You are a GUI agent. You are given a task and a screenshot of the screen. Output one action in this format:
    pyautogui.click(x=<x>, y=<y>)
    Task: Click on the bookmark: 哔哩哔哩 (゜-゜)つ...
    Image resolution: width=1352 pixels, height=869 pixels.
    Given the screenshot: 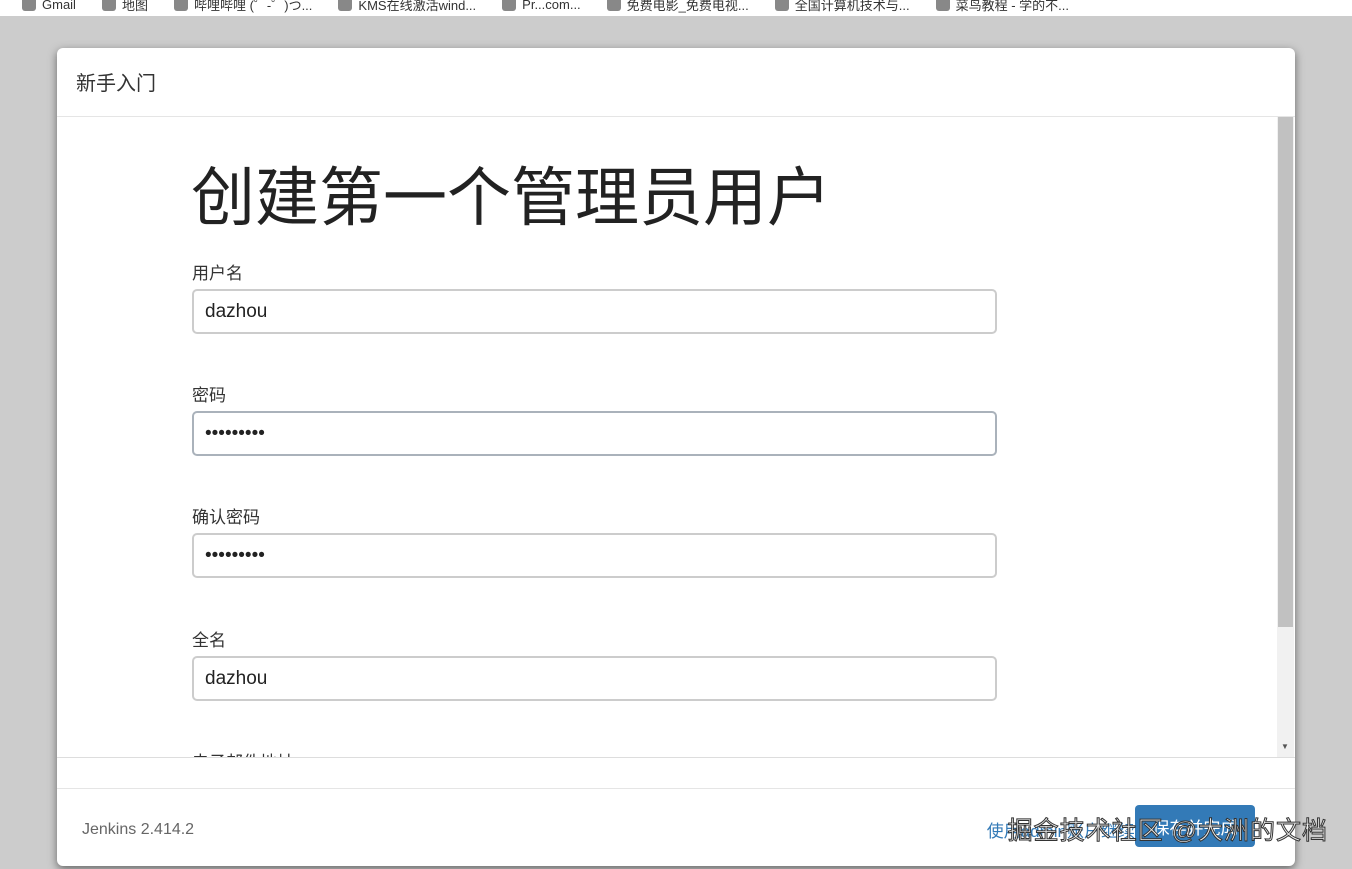 What is the action you would take?
    pyautogui.click(x=243, y=7)
    